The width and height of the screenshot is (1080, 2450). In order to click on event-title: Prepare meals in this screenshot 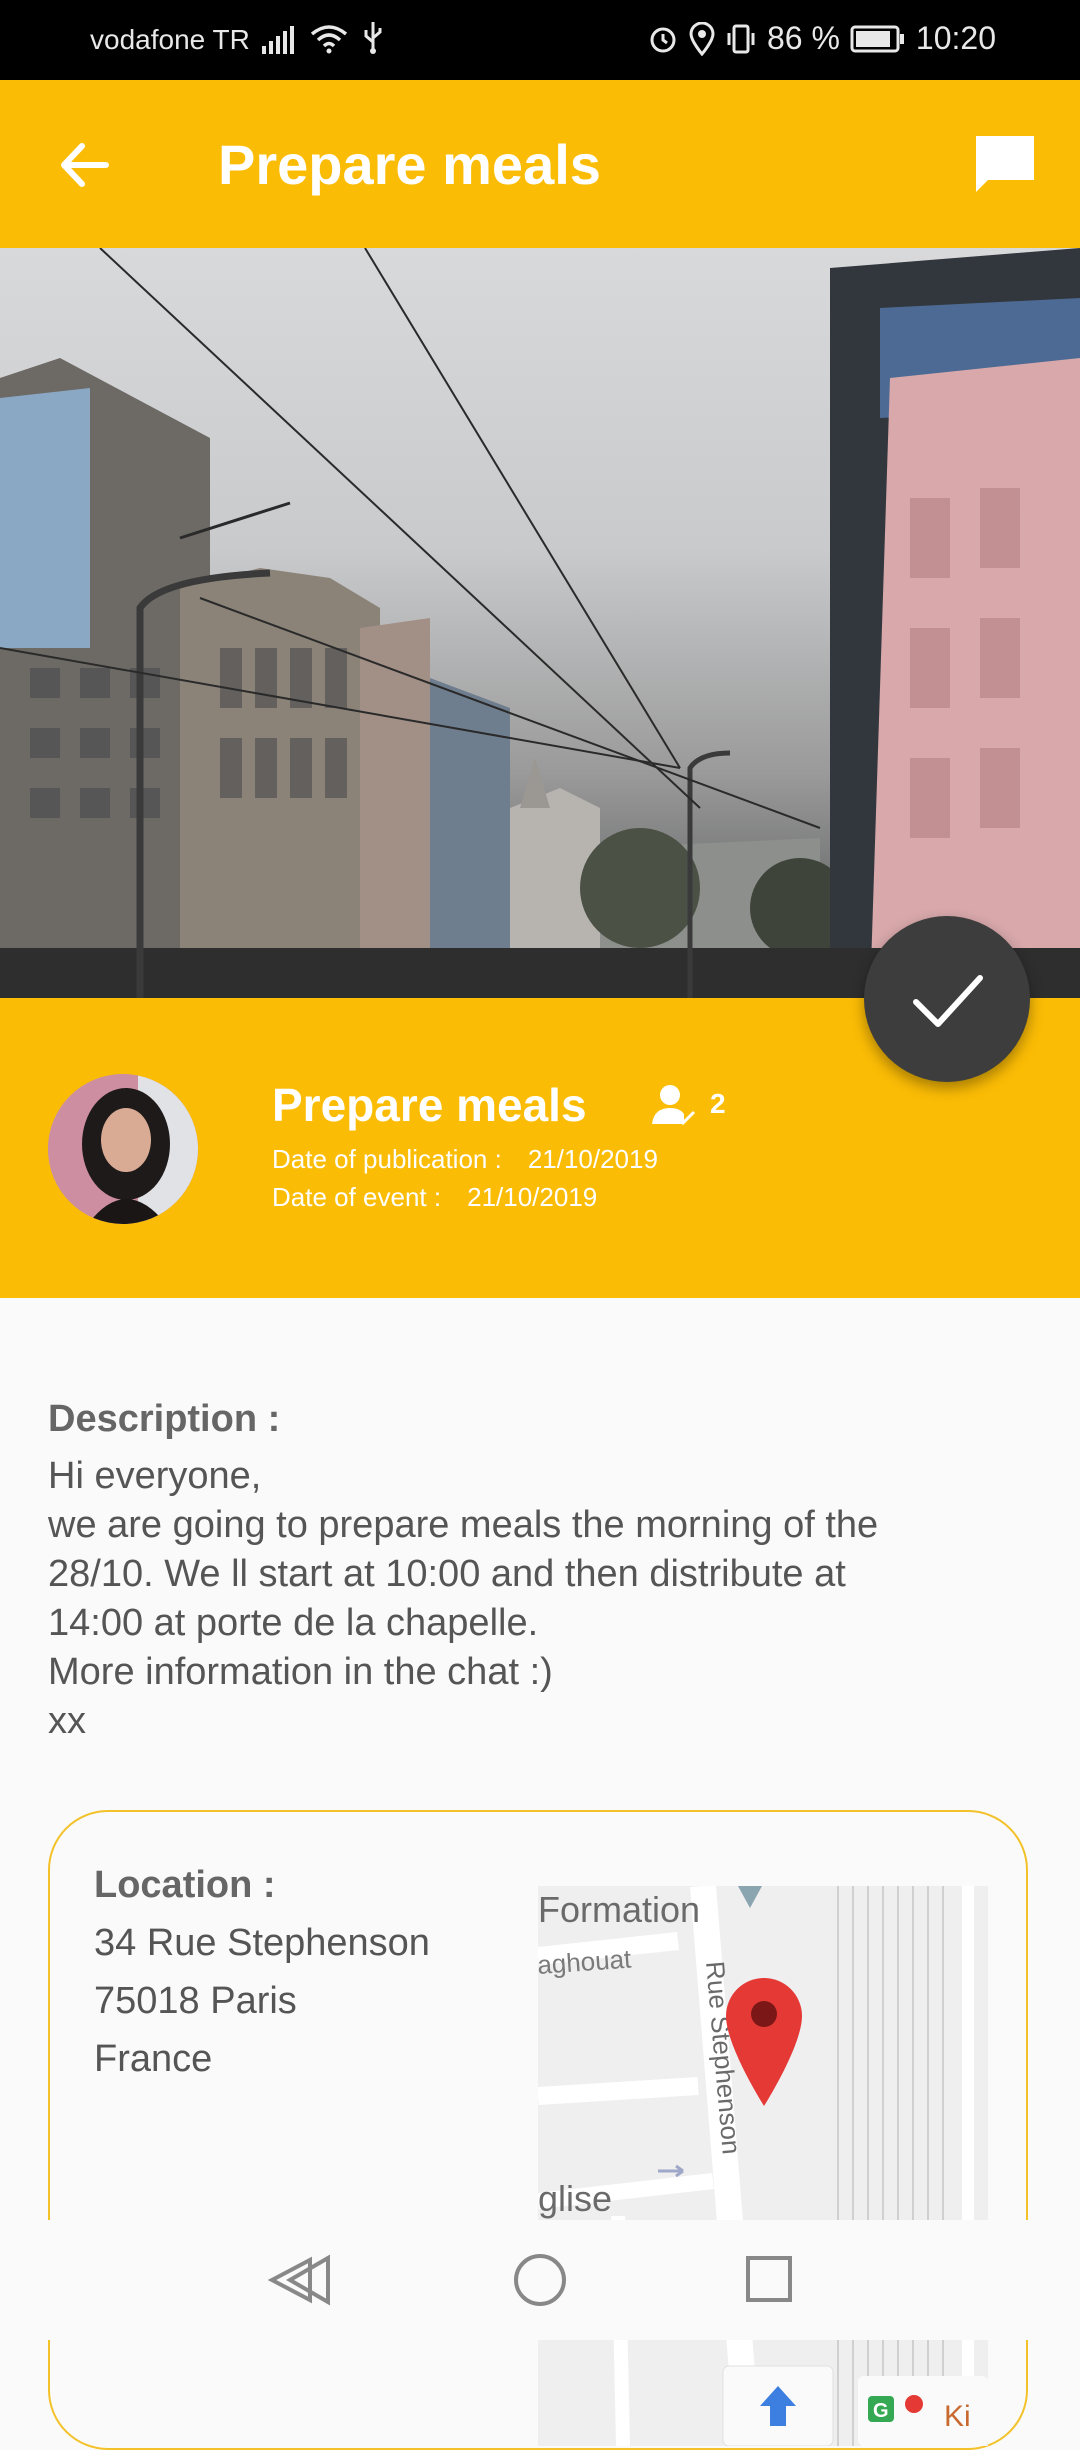, I will do `click(429, 1105)`.